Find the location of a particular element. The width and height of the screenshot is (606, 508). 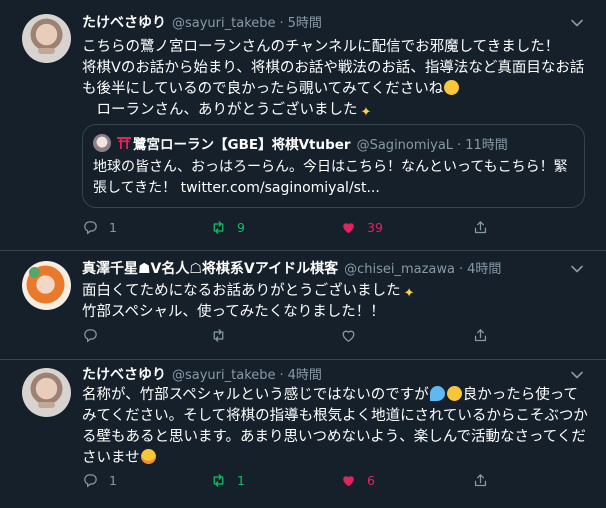

tweet-header: たけべさゆり @sayuri_takebe · 5時間 is located at coordinates (202, 22).